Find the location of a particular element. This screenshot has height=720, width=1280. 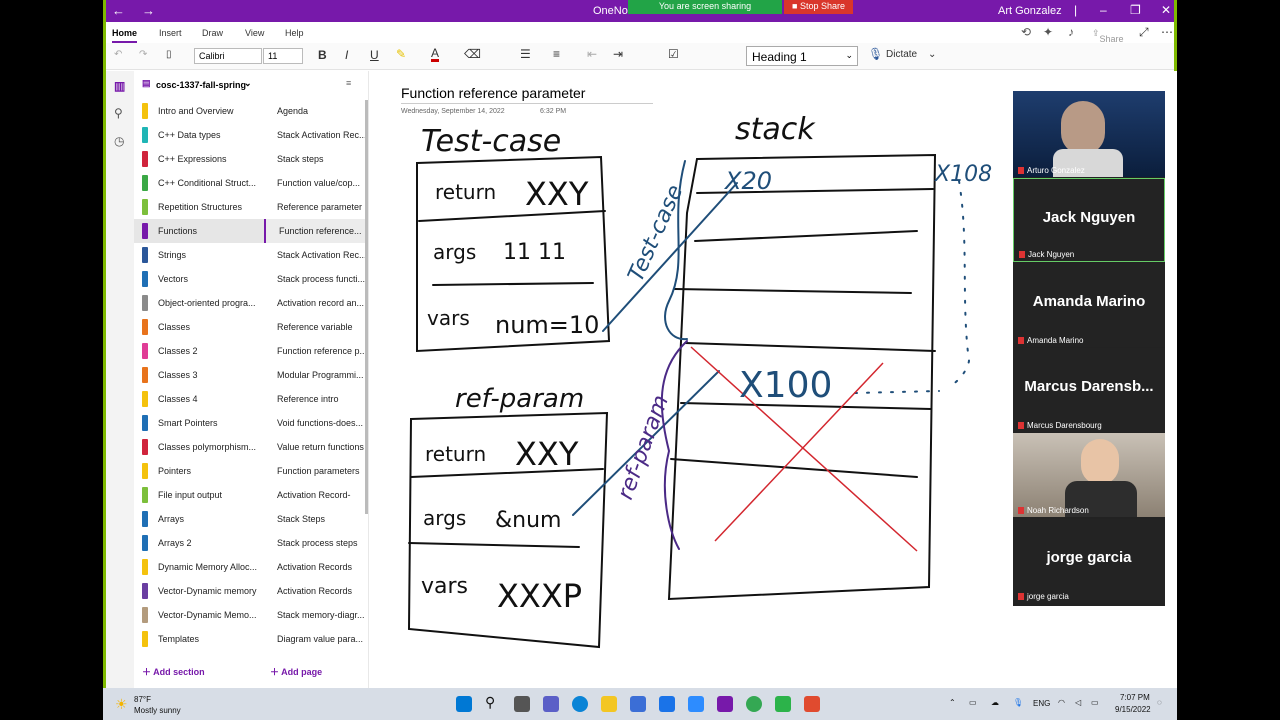

search-icon: ⚲ is located at coordinates (493, 702).